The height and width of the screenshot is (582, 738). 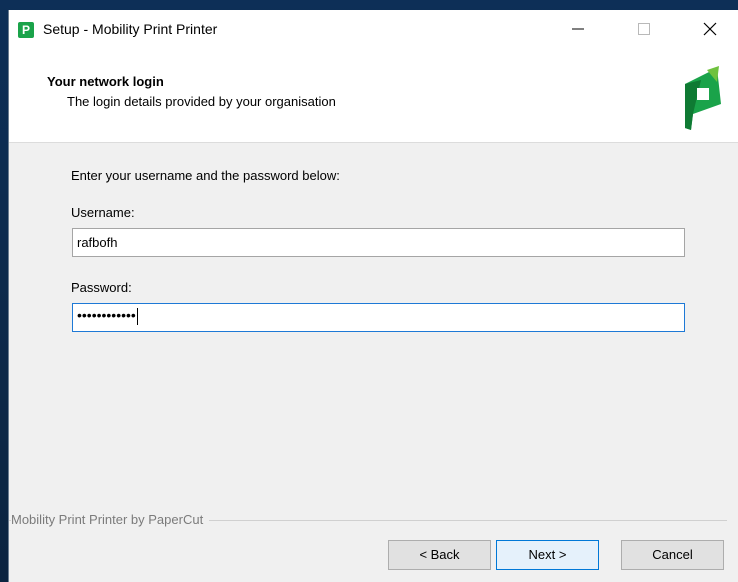 I want to click on password-input: ••••••••••••, so click(x=378, y=317).